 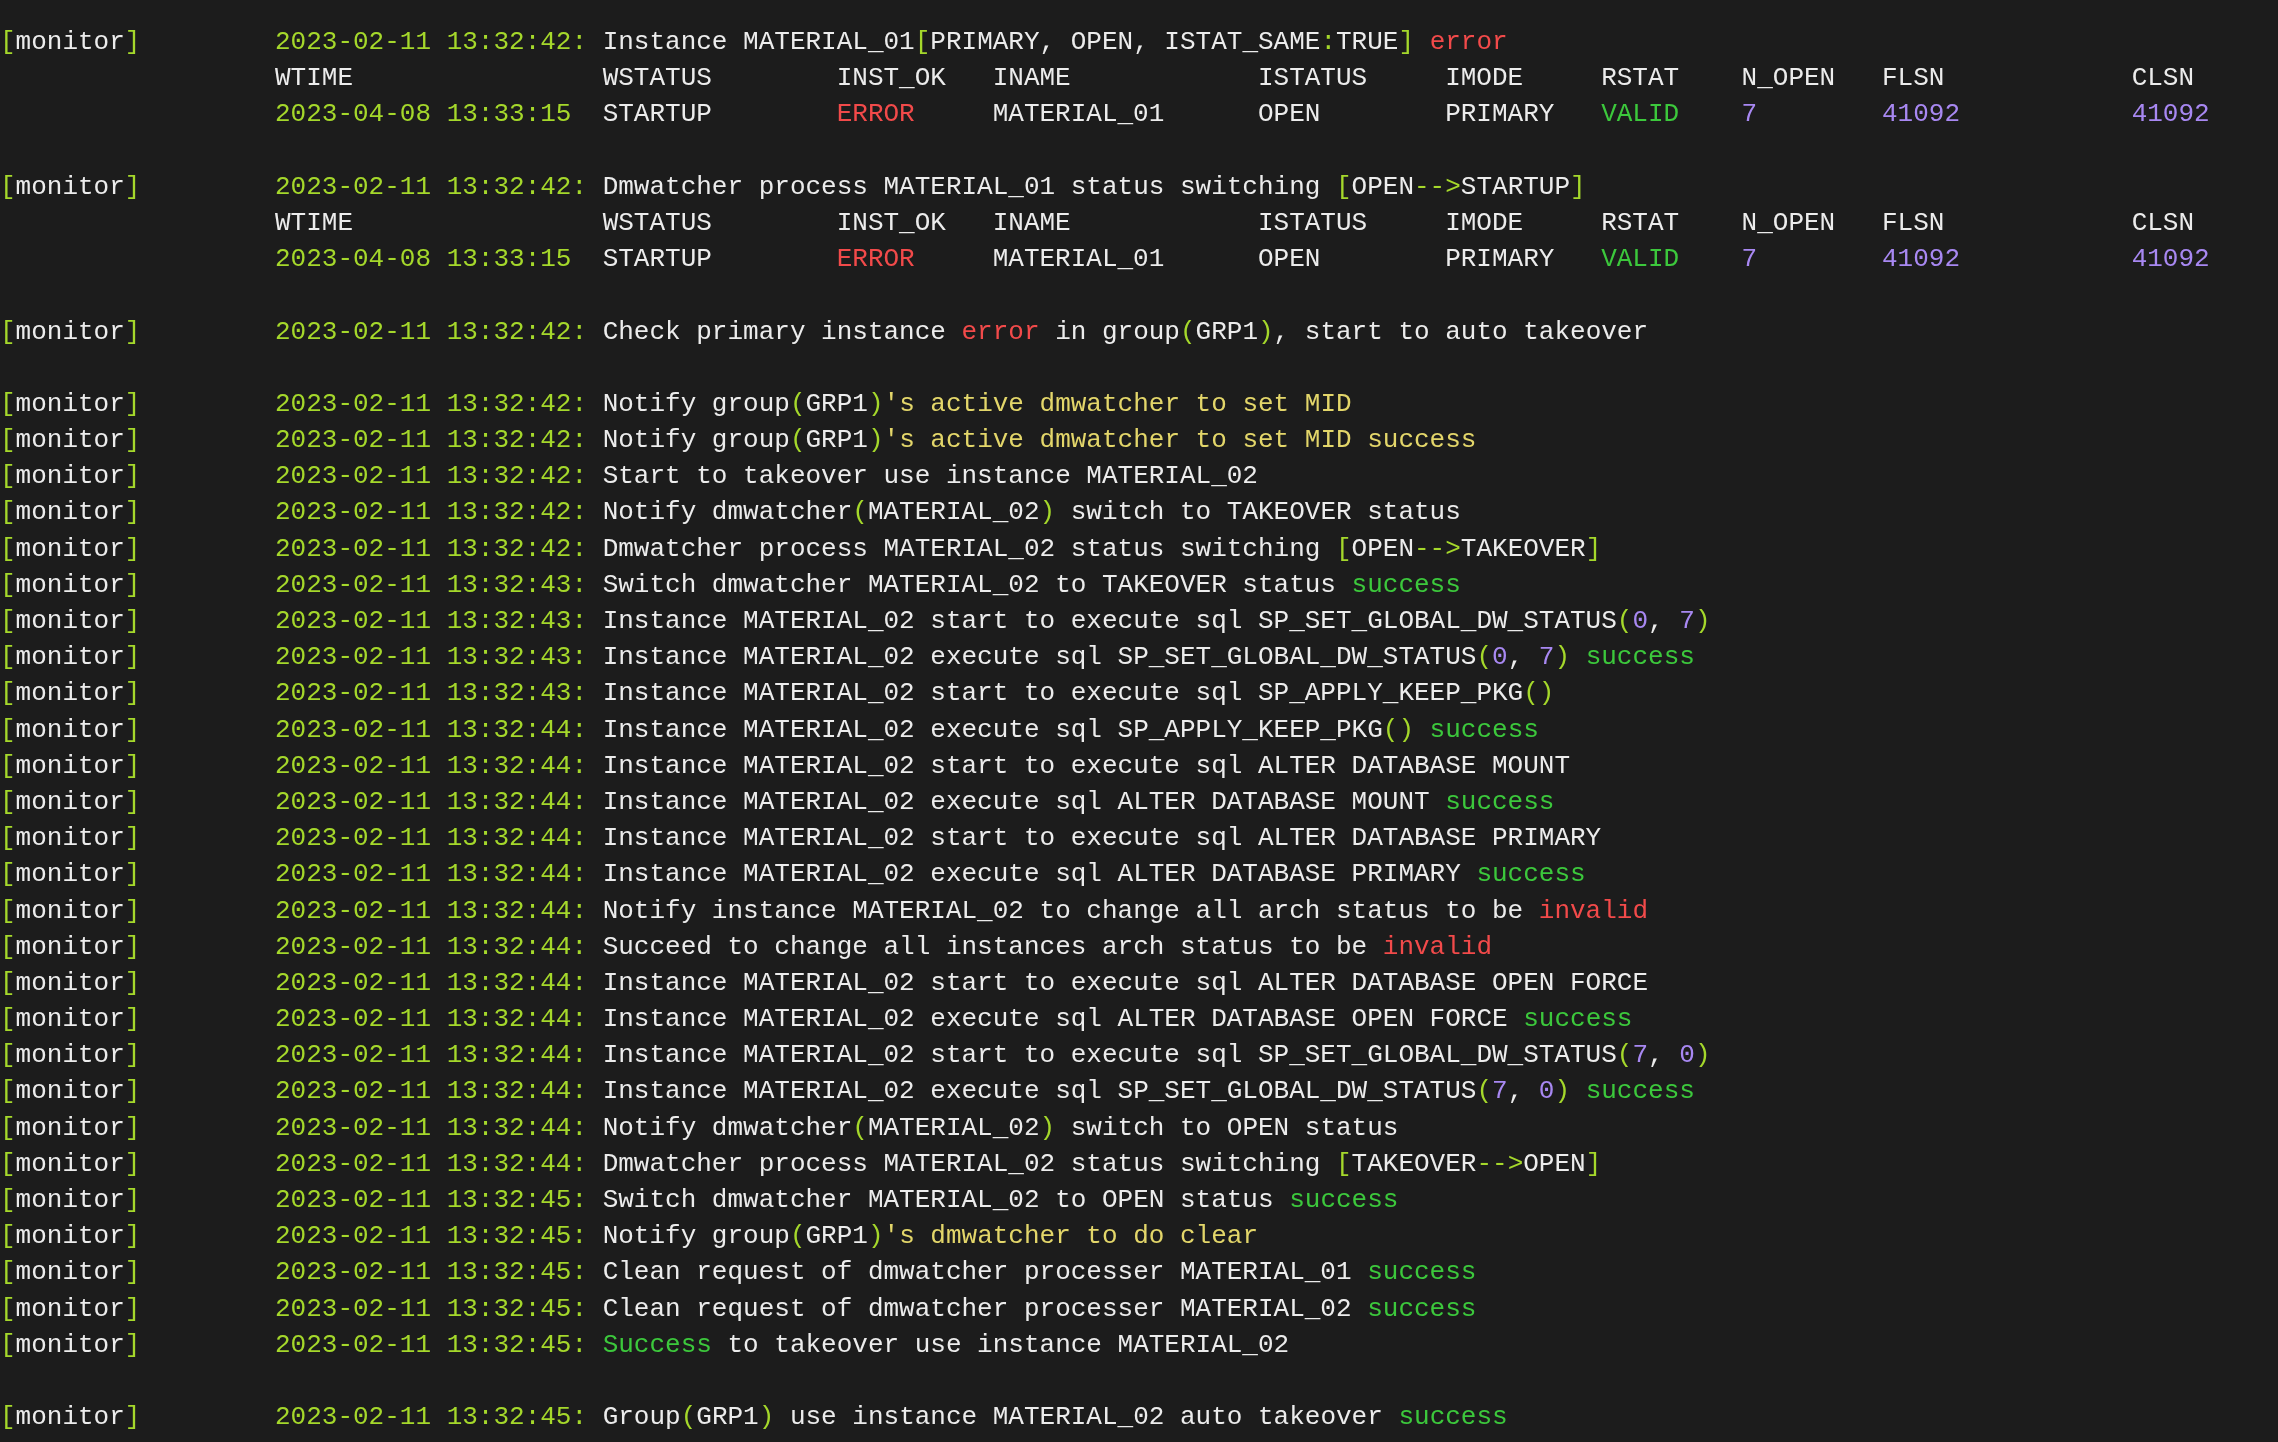 What do you see at coordinates (1000, 1200) in the screenshot?
I see `log-message: Switch dmwatcher MATERIAL_02 to OPEN status success` at bounding box center [1000, 1200].